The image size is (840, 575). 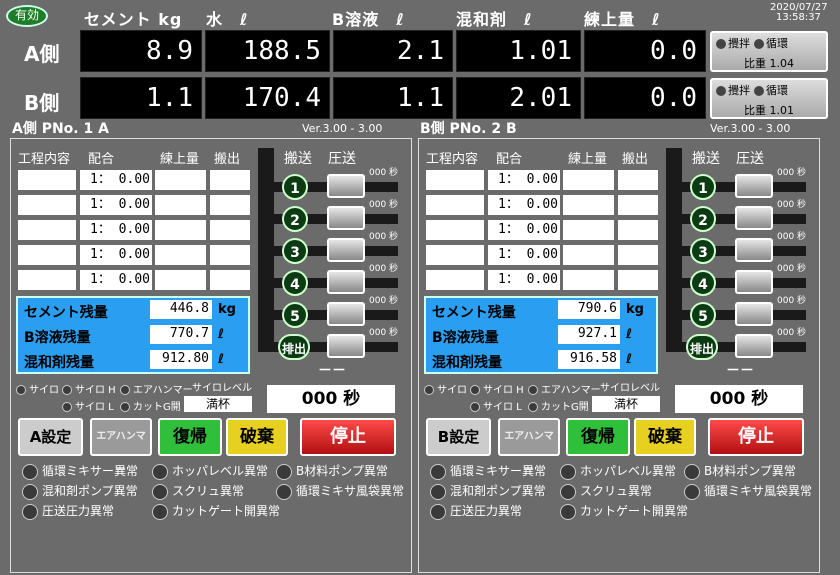 What do you see at coordinates (42, 54) in the screenshot?
I see `row-label-a: A側` at bounding box center [42, 54].